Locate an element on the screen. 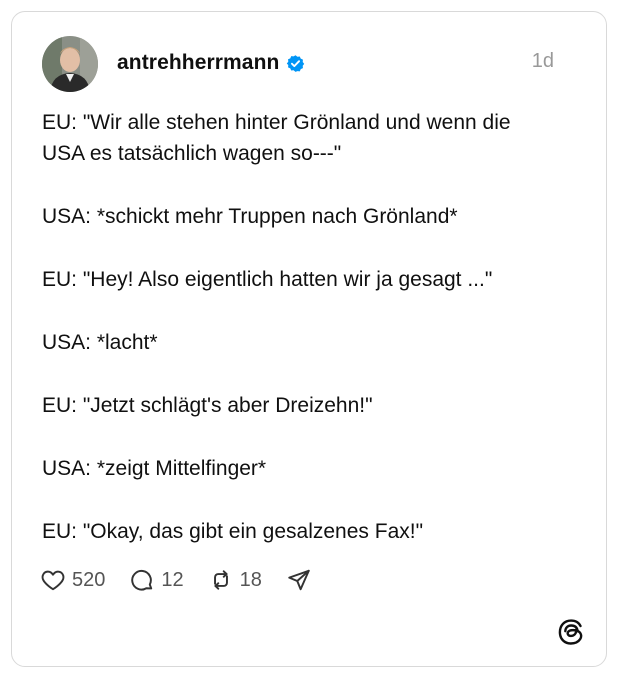 The width and height of the screenshot is (620, 682). action-bar: 520 12 18 is located at coordinates (176, 580).